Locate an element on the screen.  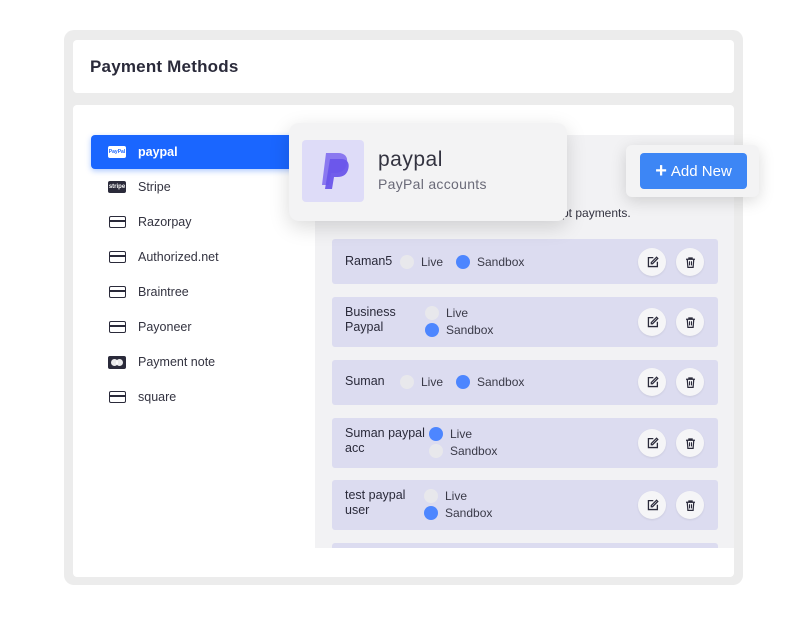
sidebar-item-label: Stripe is located at coordinates (154, 187).